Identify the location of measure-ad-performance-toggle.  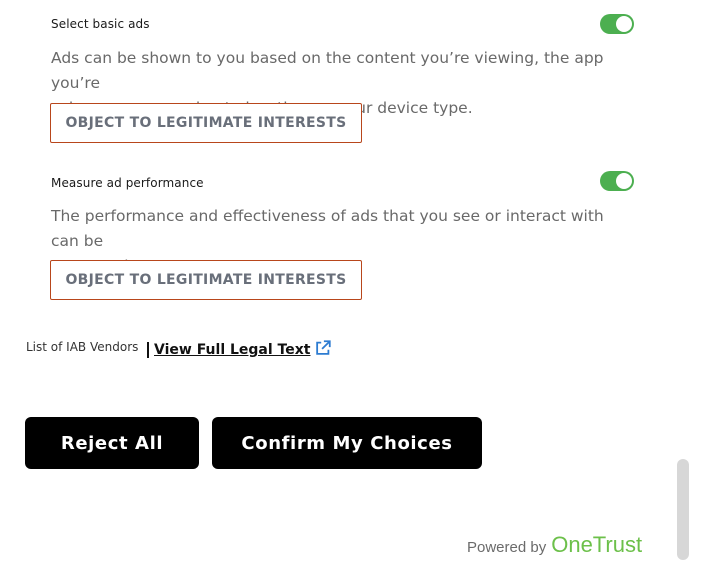
(617, 181).